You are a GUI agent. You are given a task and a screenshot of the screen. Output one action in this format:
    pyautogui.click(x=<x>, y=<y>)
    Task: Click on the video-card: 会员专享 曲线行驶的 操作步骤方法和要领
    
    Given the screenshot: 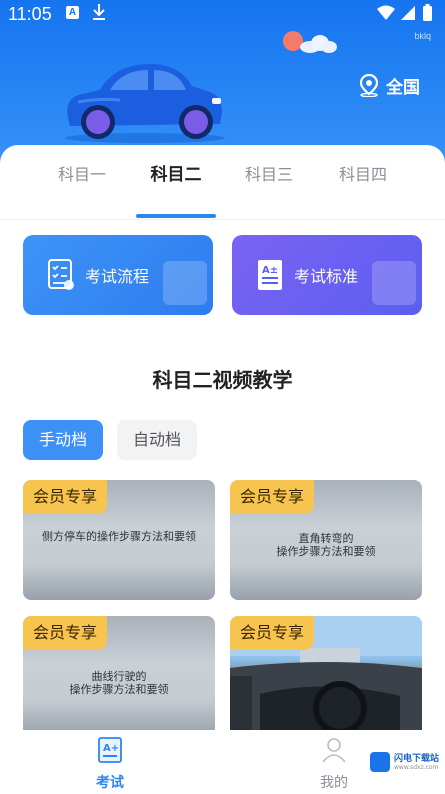 What is the action you would take?
    pyautogui.click(x=119, y=676)
    